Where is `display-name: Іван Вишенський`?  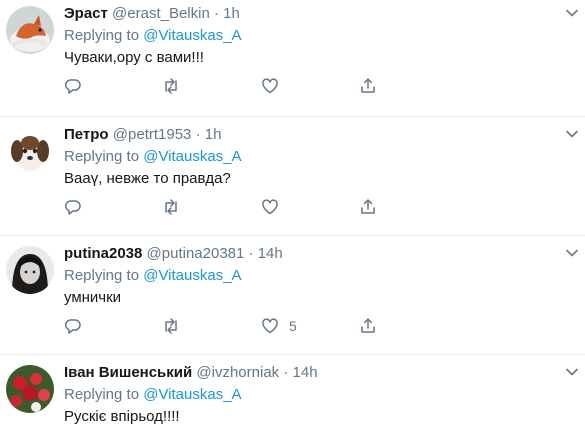 display-name: Іван Вишенський is located at coordinates (128, 372).